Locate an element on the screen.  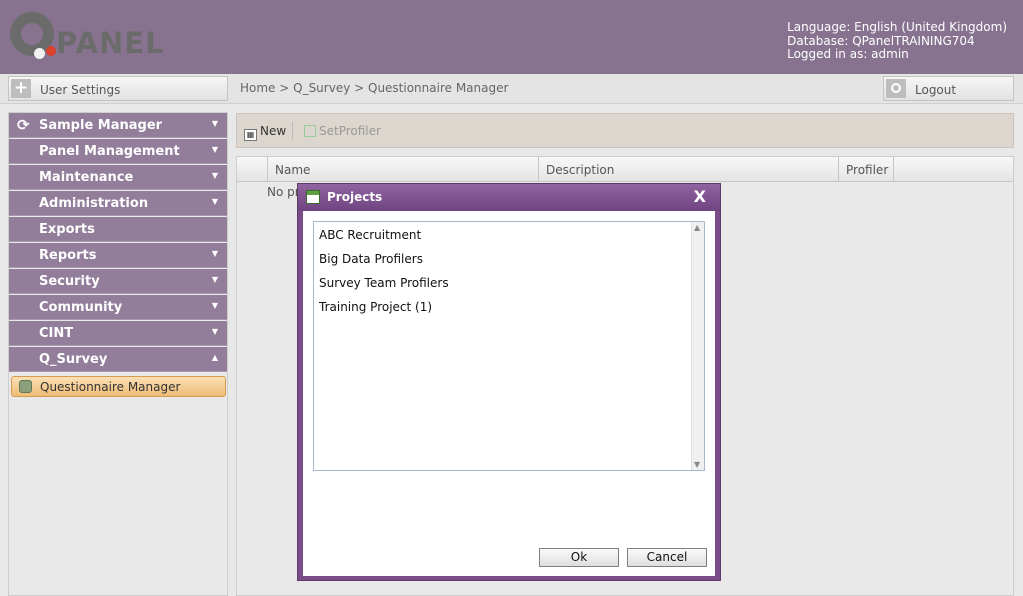
chevron-up-icon: ▲ is located at coordinates (214, 357).